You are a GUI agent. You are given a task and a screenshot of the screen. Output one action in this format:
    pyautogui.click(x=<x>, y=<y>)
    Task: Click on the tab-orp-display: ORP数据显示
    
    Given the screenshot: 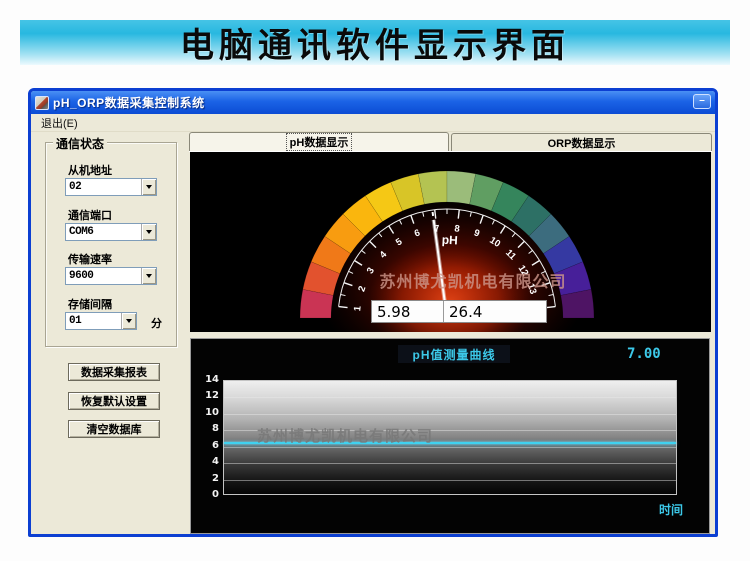 What is the action you would take?
    pyautogui.click(x=581, y=142)
    